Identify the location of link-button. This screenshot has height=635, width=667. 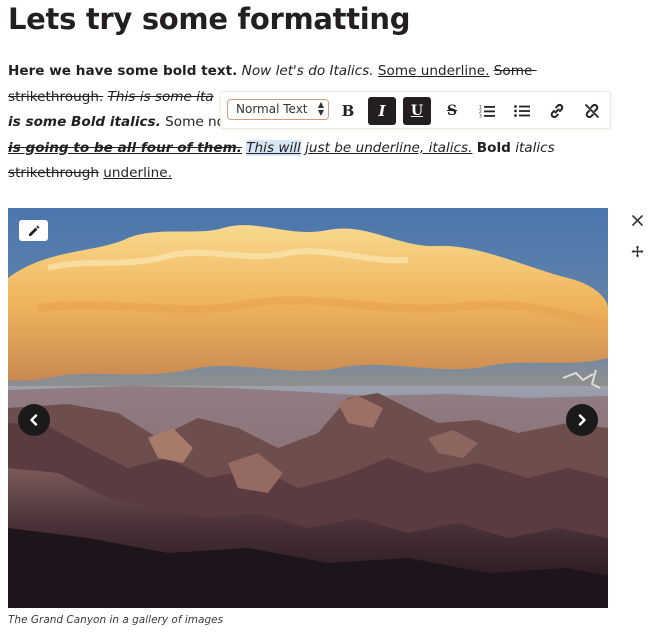
(557, 111).